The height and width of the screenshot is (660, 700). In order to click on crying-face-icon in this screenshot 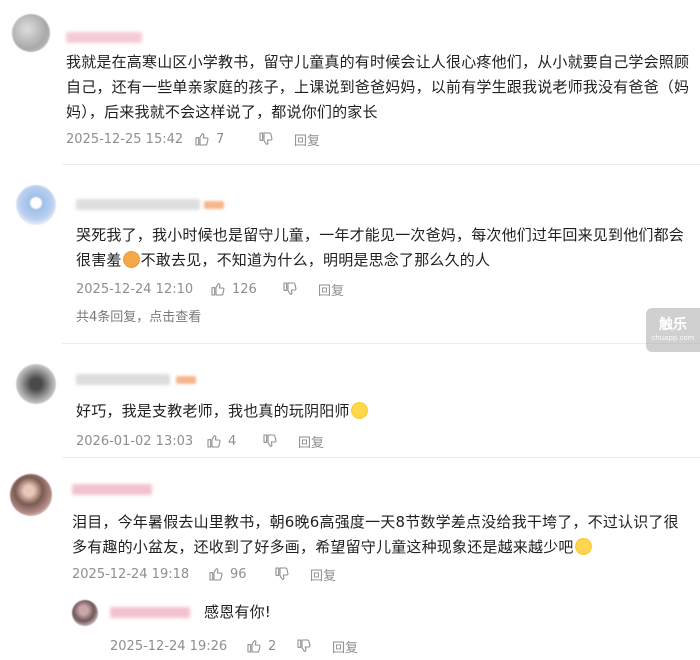, I will do `click(131, 259)`.